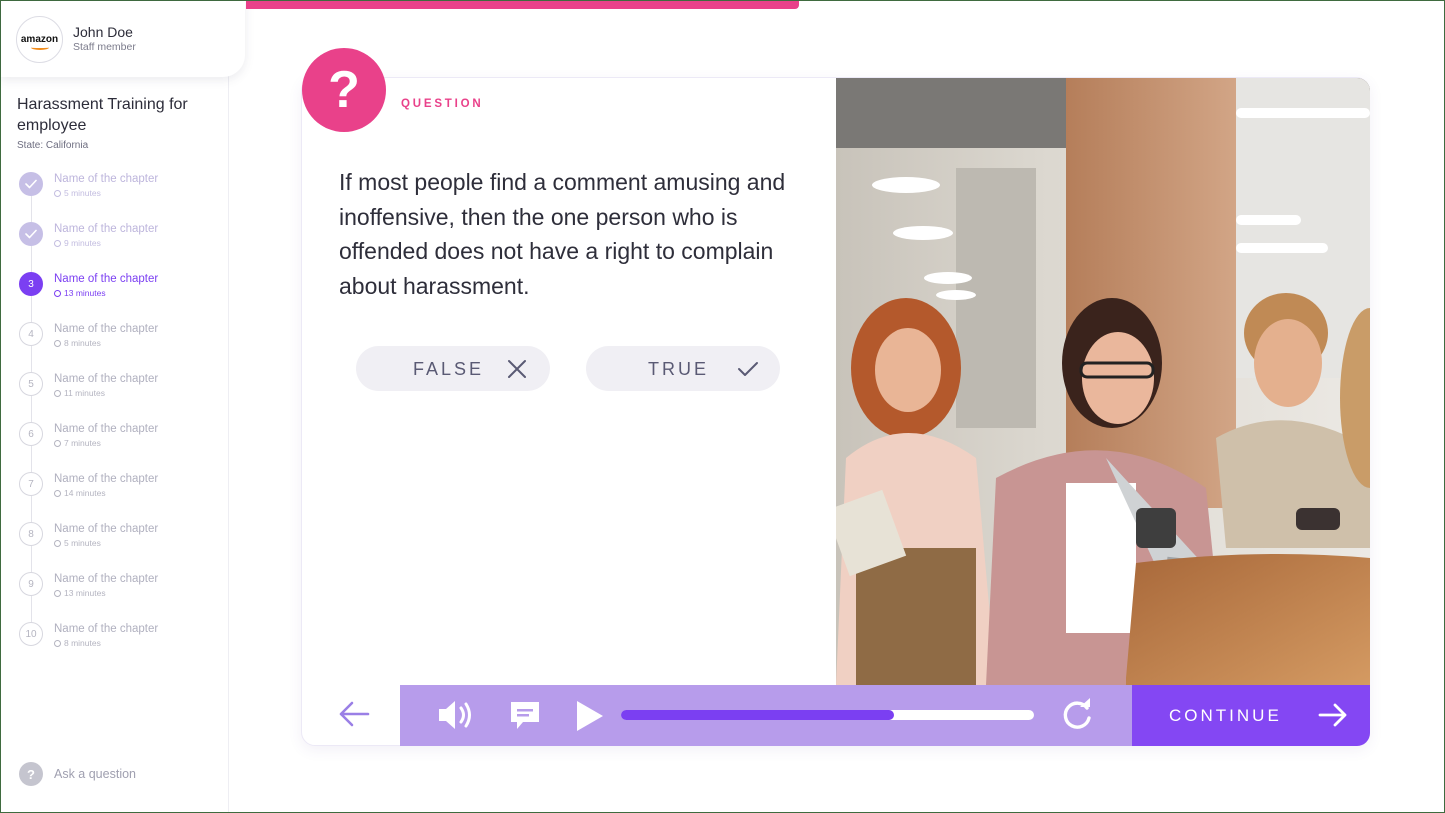  I want to click on chapter-item-7: 7 Name of the chapter 14 minutes, so click(119, 492).